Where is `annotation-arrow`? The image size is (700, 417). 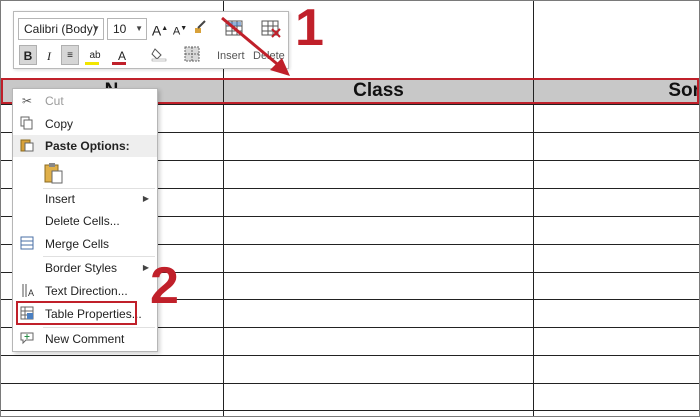 annotation-arrow is located at coordinates (255, 46).